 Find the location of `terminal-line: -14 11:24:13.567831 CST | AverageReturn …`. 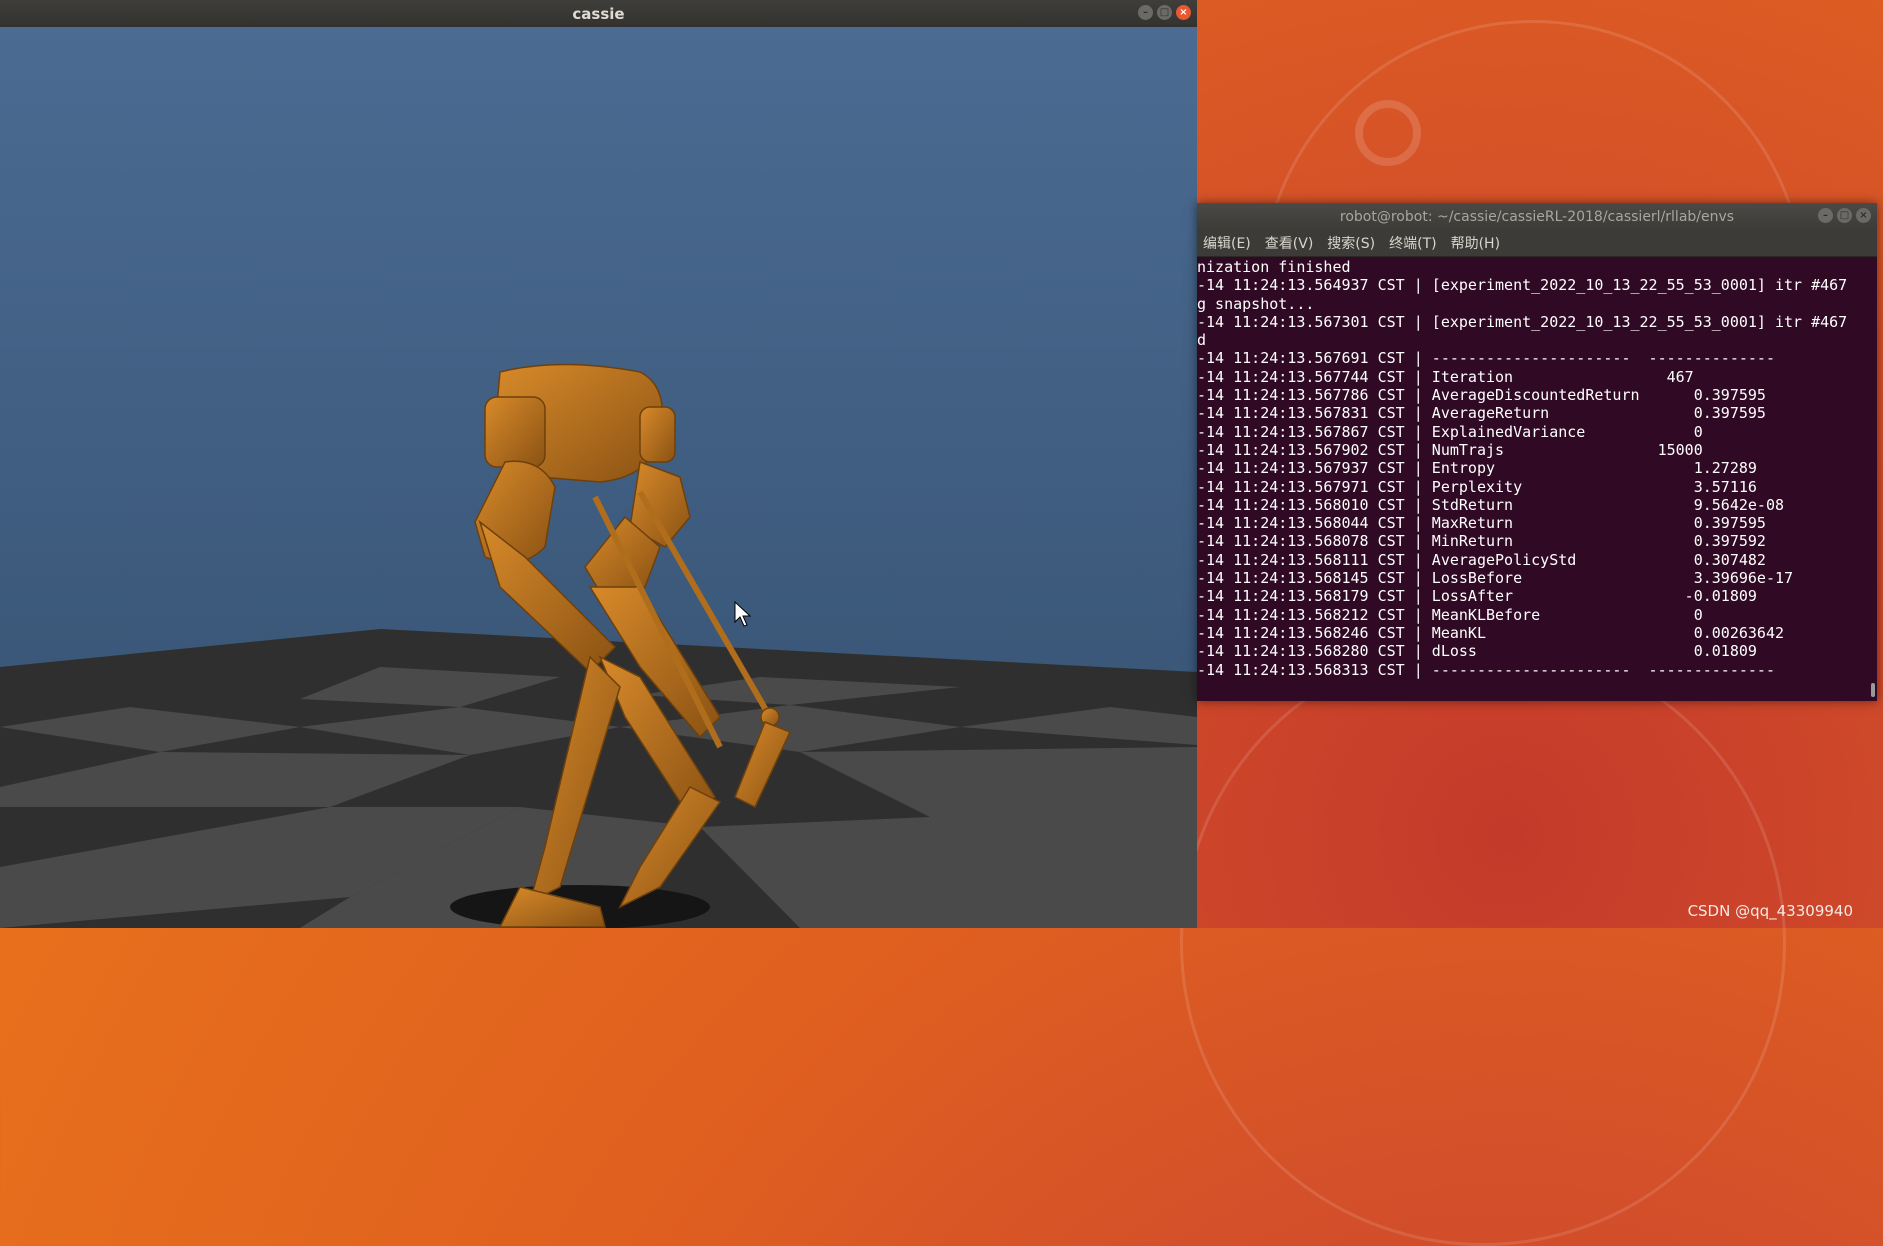

terminal-line: -14 11:24:13.567831 CST | AverageReturn … is located at coordinates (1481, 413).